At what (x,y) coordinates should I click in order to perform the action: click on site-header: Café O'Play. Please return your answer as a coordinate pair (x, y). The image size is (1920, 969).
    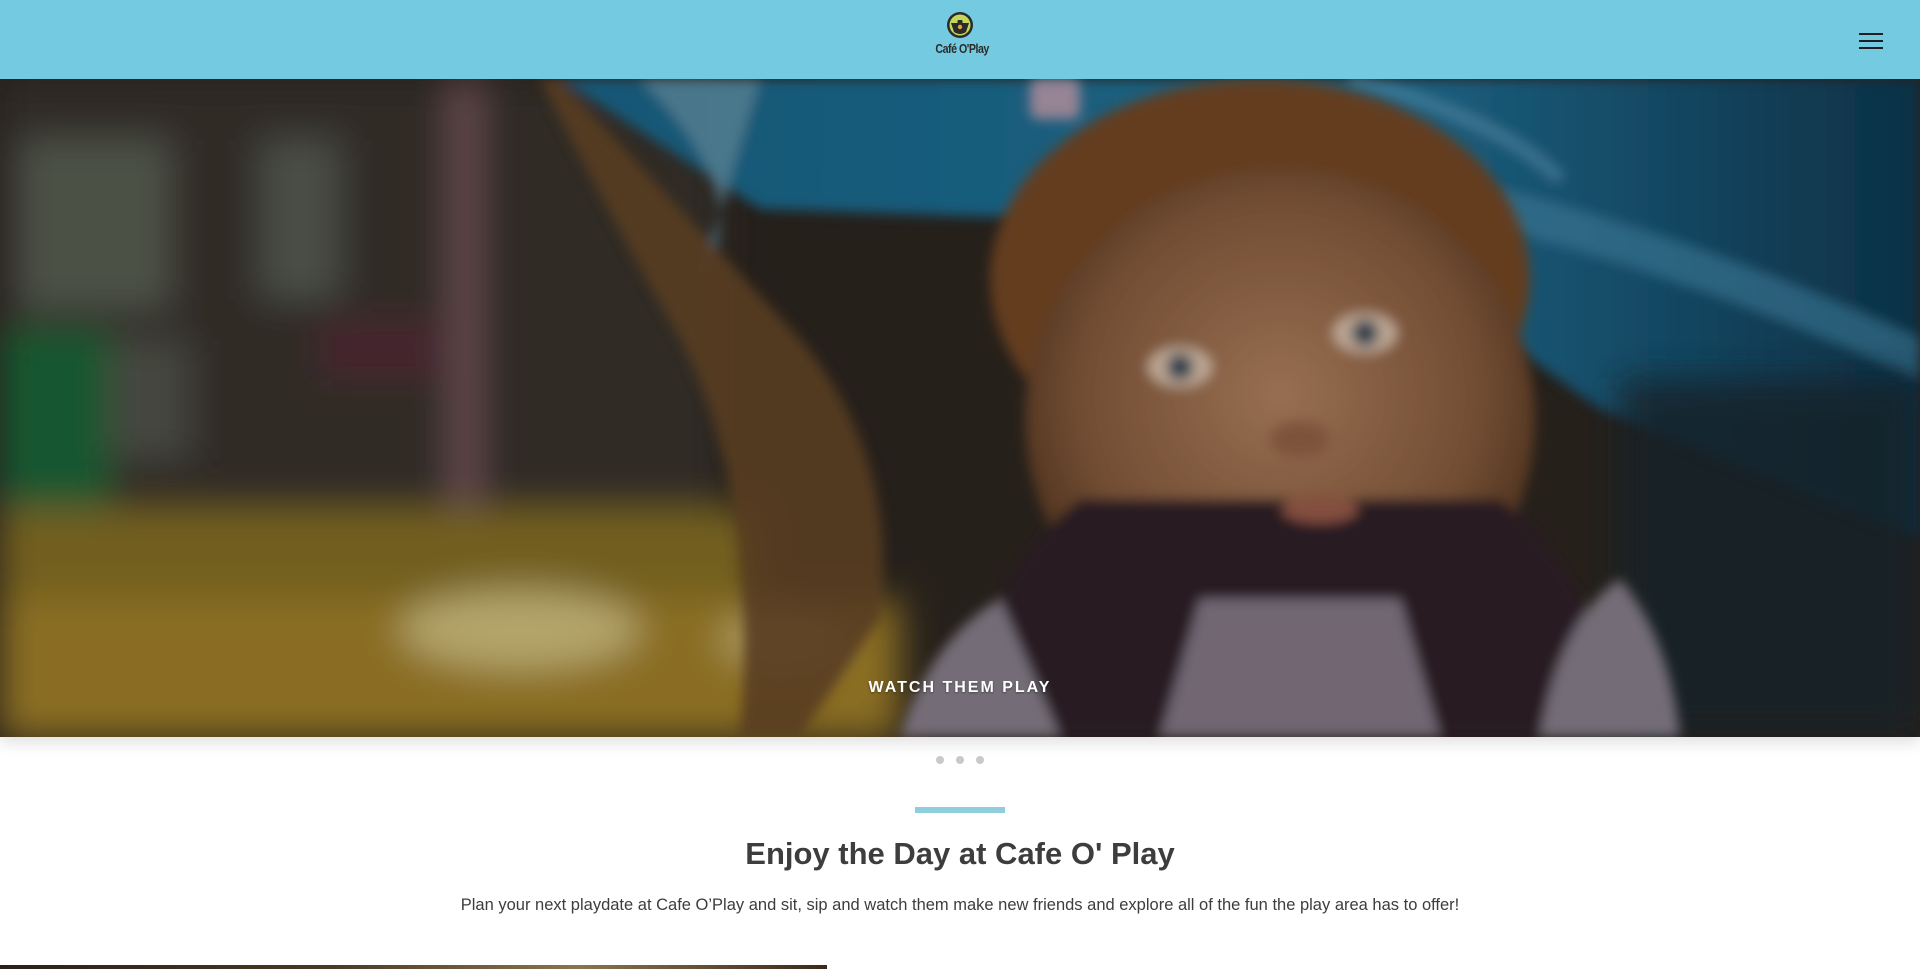
    Looking at the image, I should click on (960, 39).